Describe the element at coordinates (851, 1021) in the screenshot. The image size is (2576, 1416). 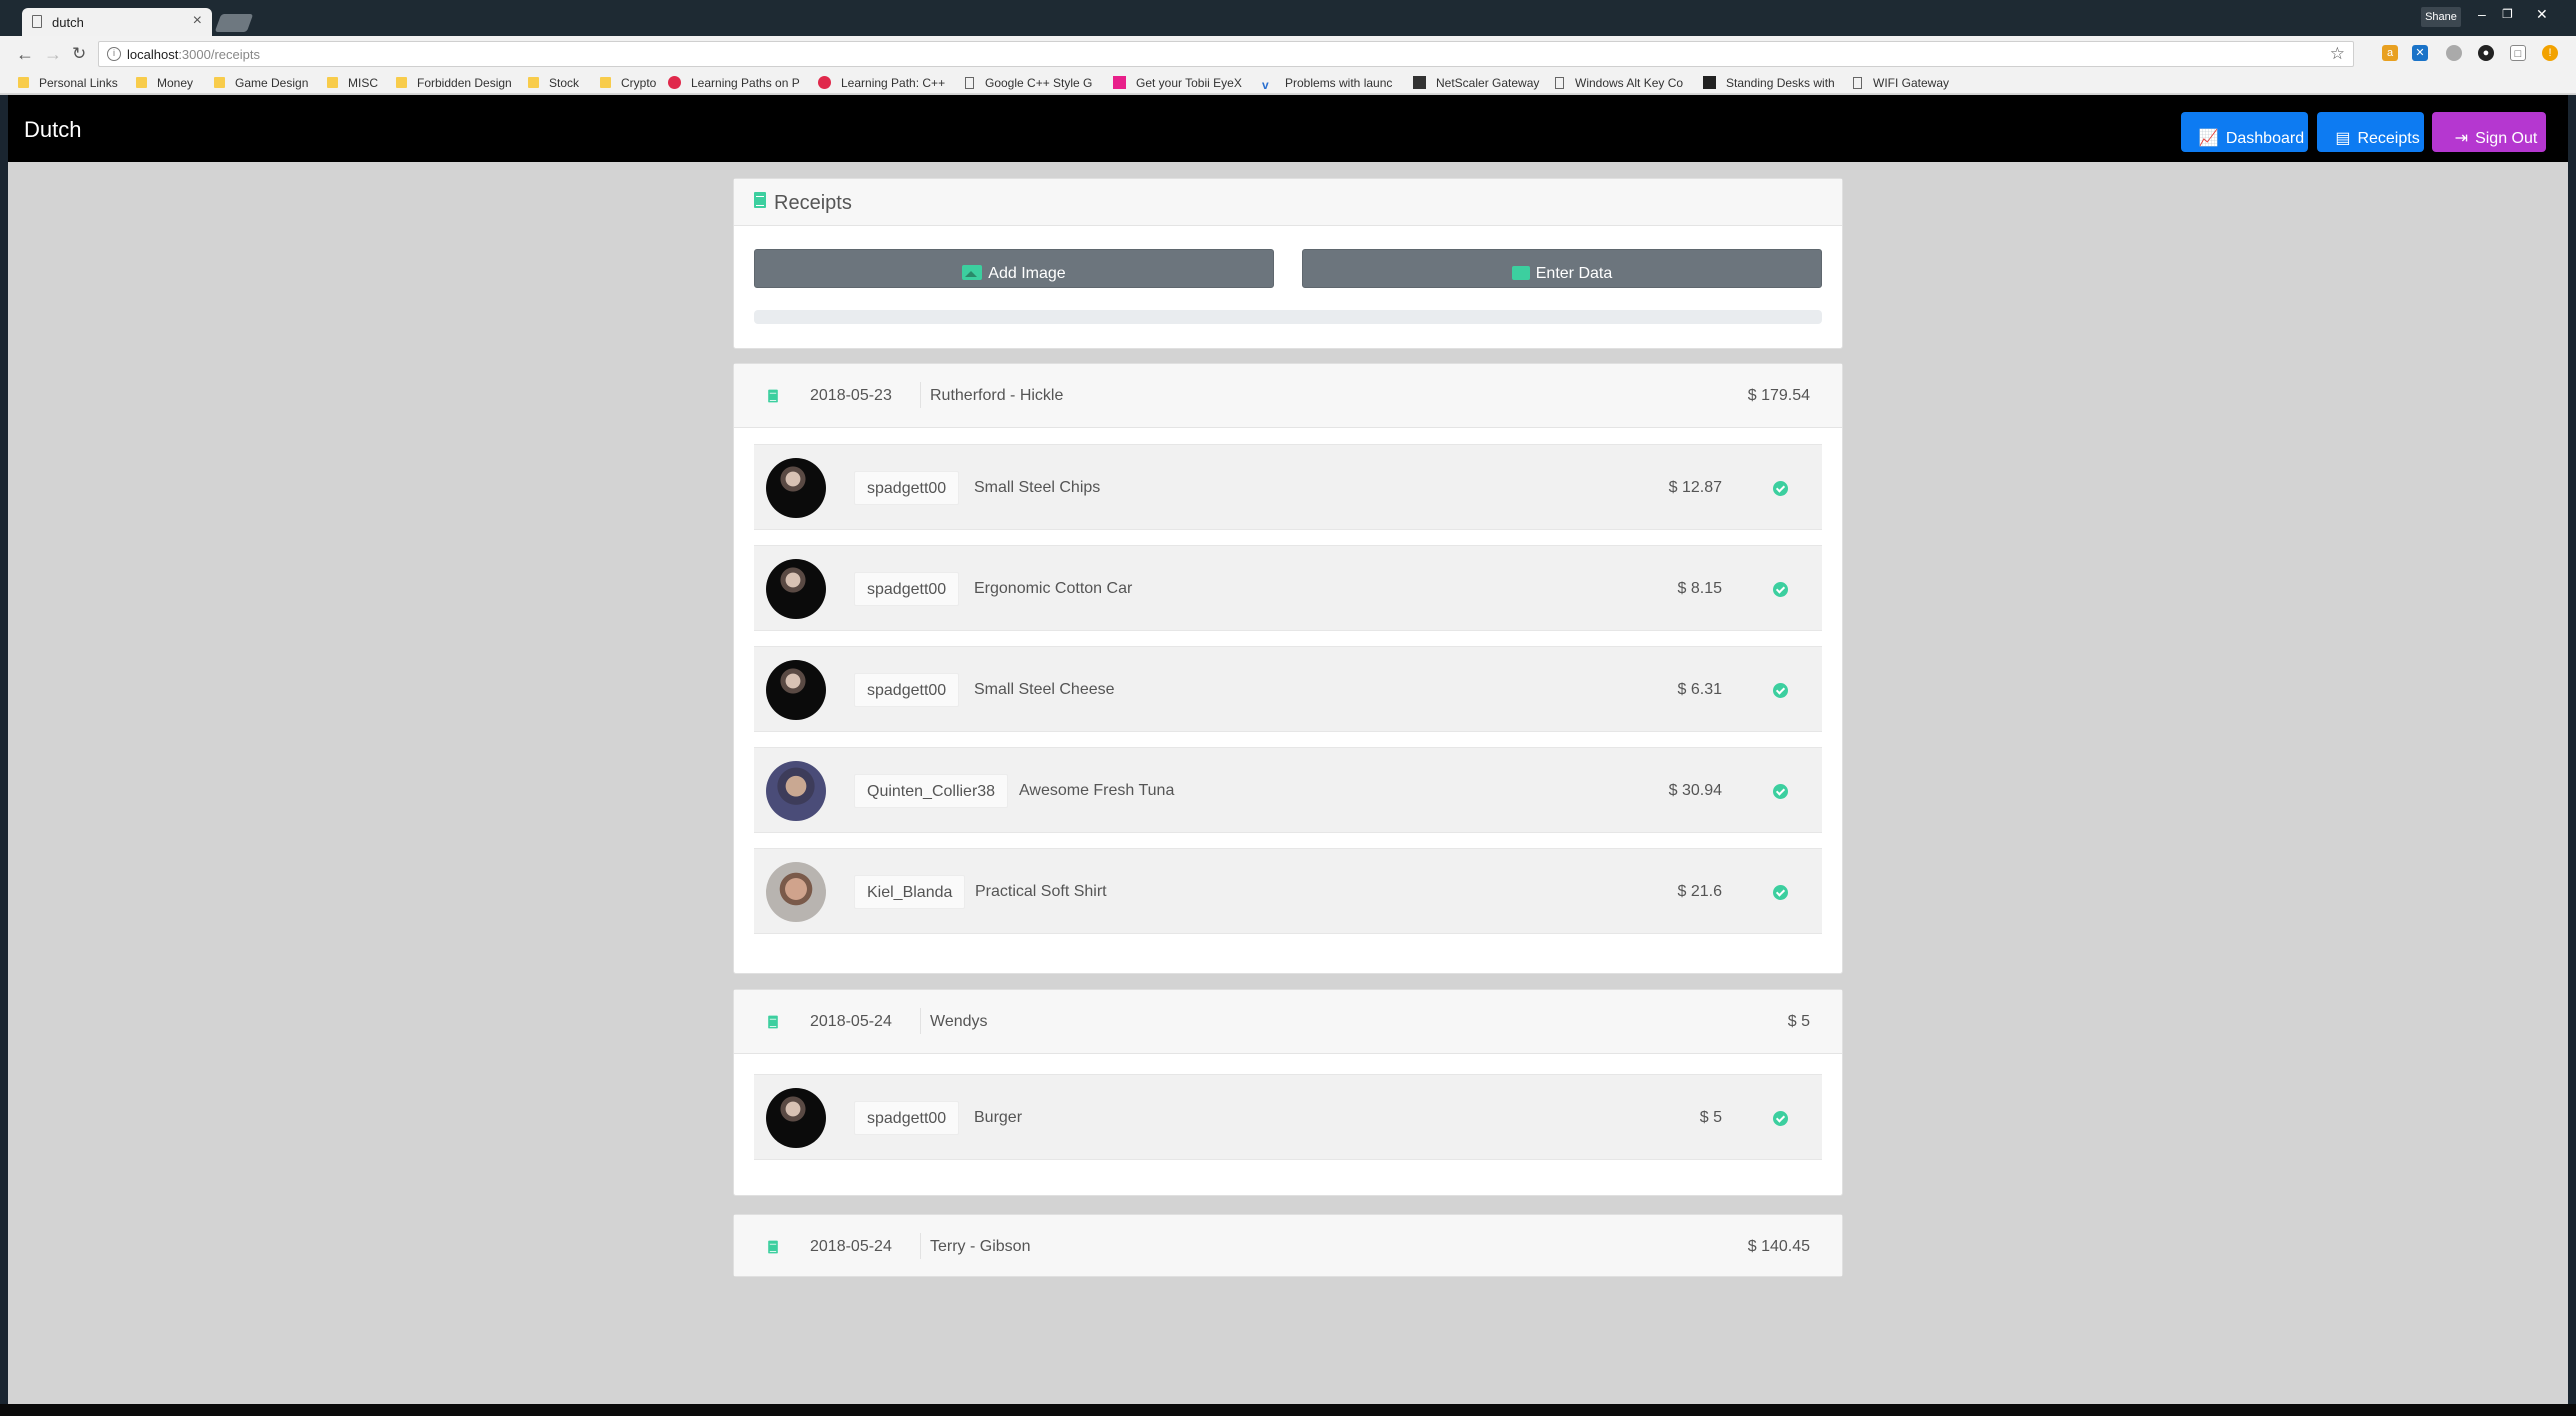
I see `receipt-date: 2018-05-24` at that location.